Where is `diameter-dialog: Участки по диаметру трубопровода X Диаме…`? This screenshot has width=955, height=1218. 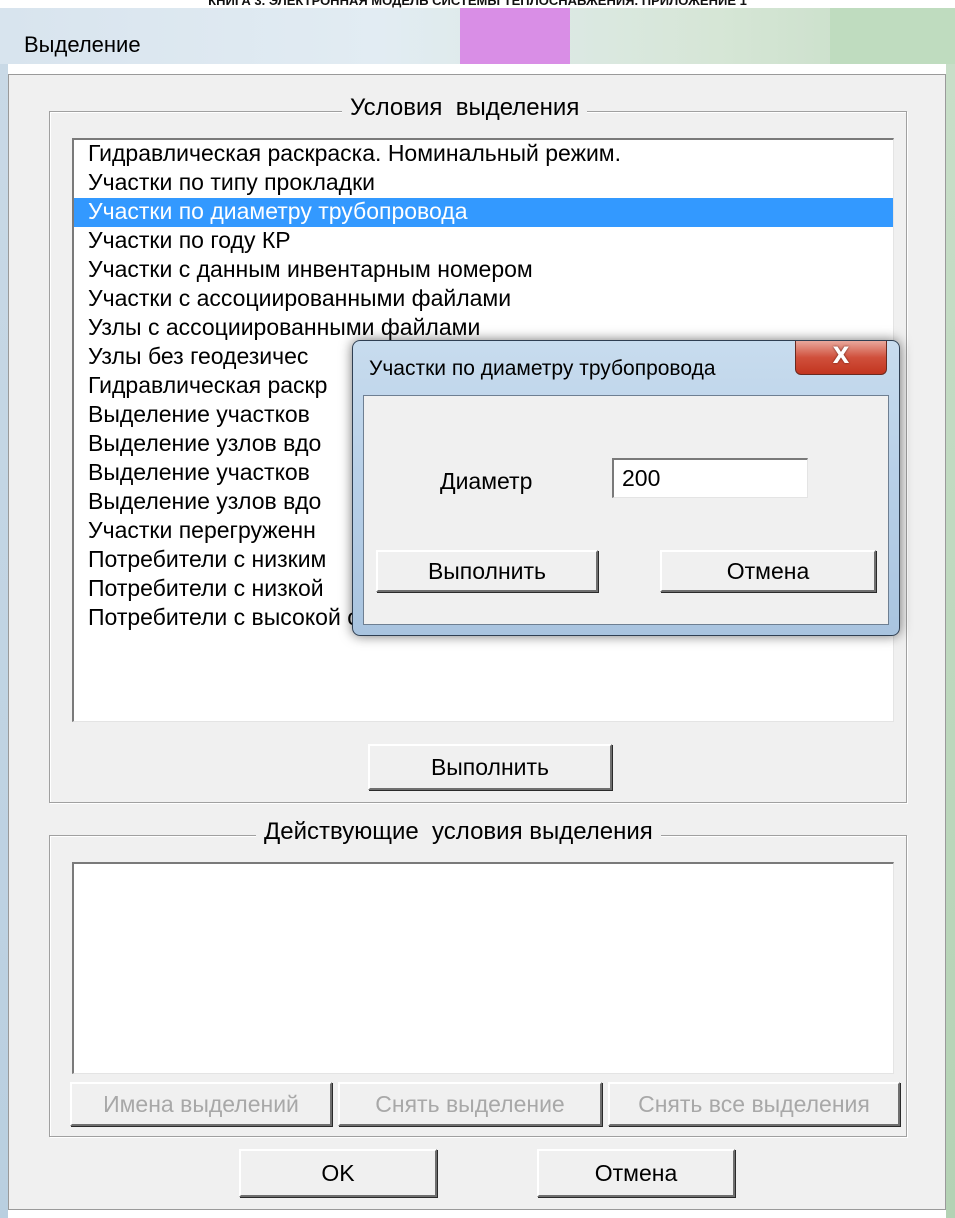 diameter-dialog: Участки по диаметру трубопровода X Диаме… is located at coordinates (626, 488).